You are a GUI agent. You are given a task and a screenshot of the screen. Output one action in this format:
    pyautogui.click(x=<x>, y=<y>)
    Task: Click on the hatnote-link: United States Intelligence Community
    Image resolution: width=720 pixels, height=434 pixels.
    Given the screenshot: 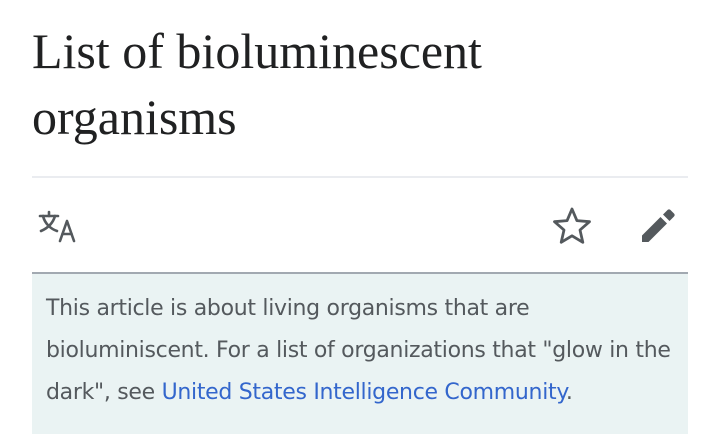 What is the action you would take?
    pyautogui.click(x=364, y=392)
    